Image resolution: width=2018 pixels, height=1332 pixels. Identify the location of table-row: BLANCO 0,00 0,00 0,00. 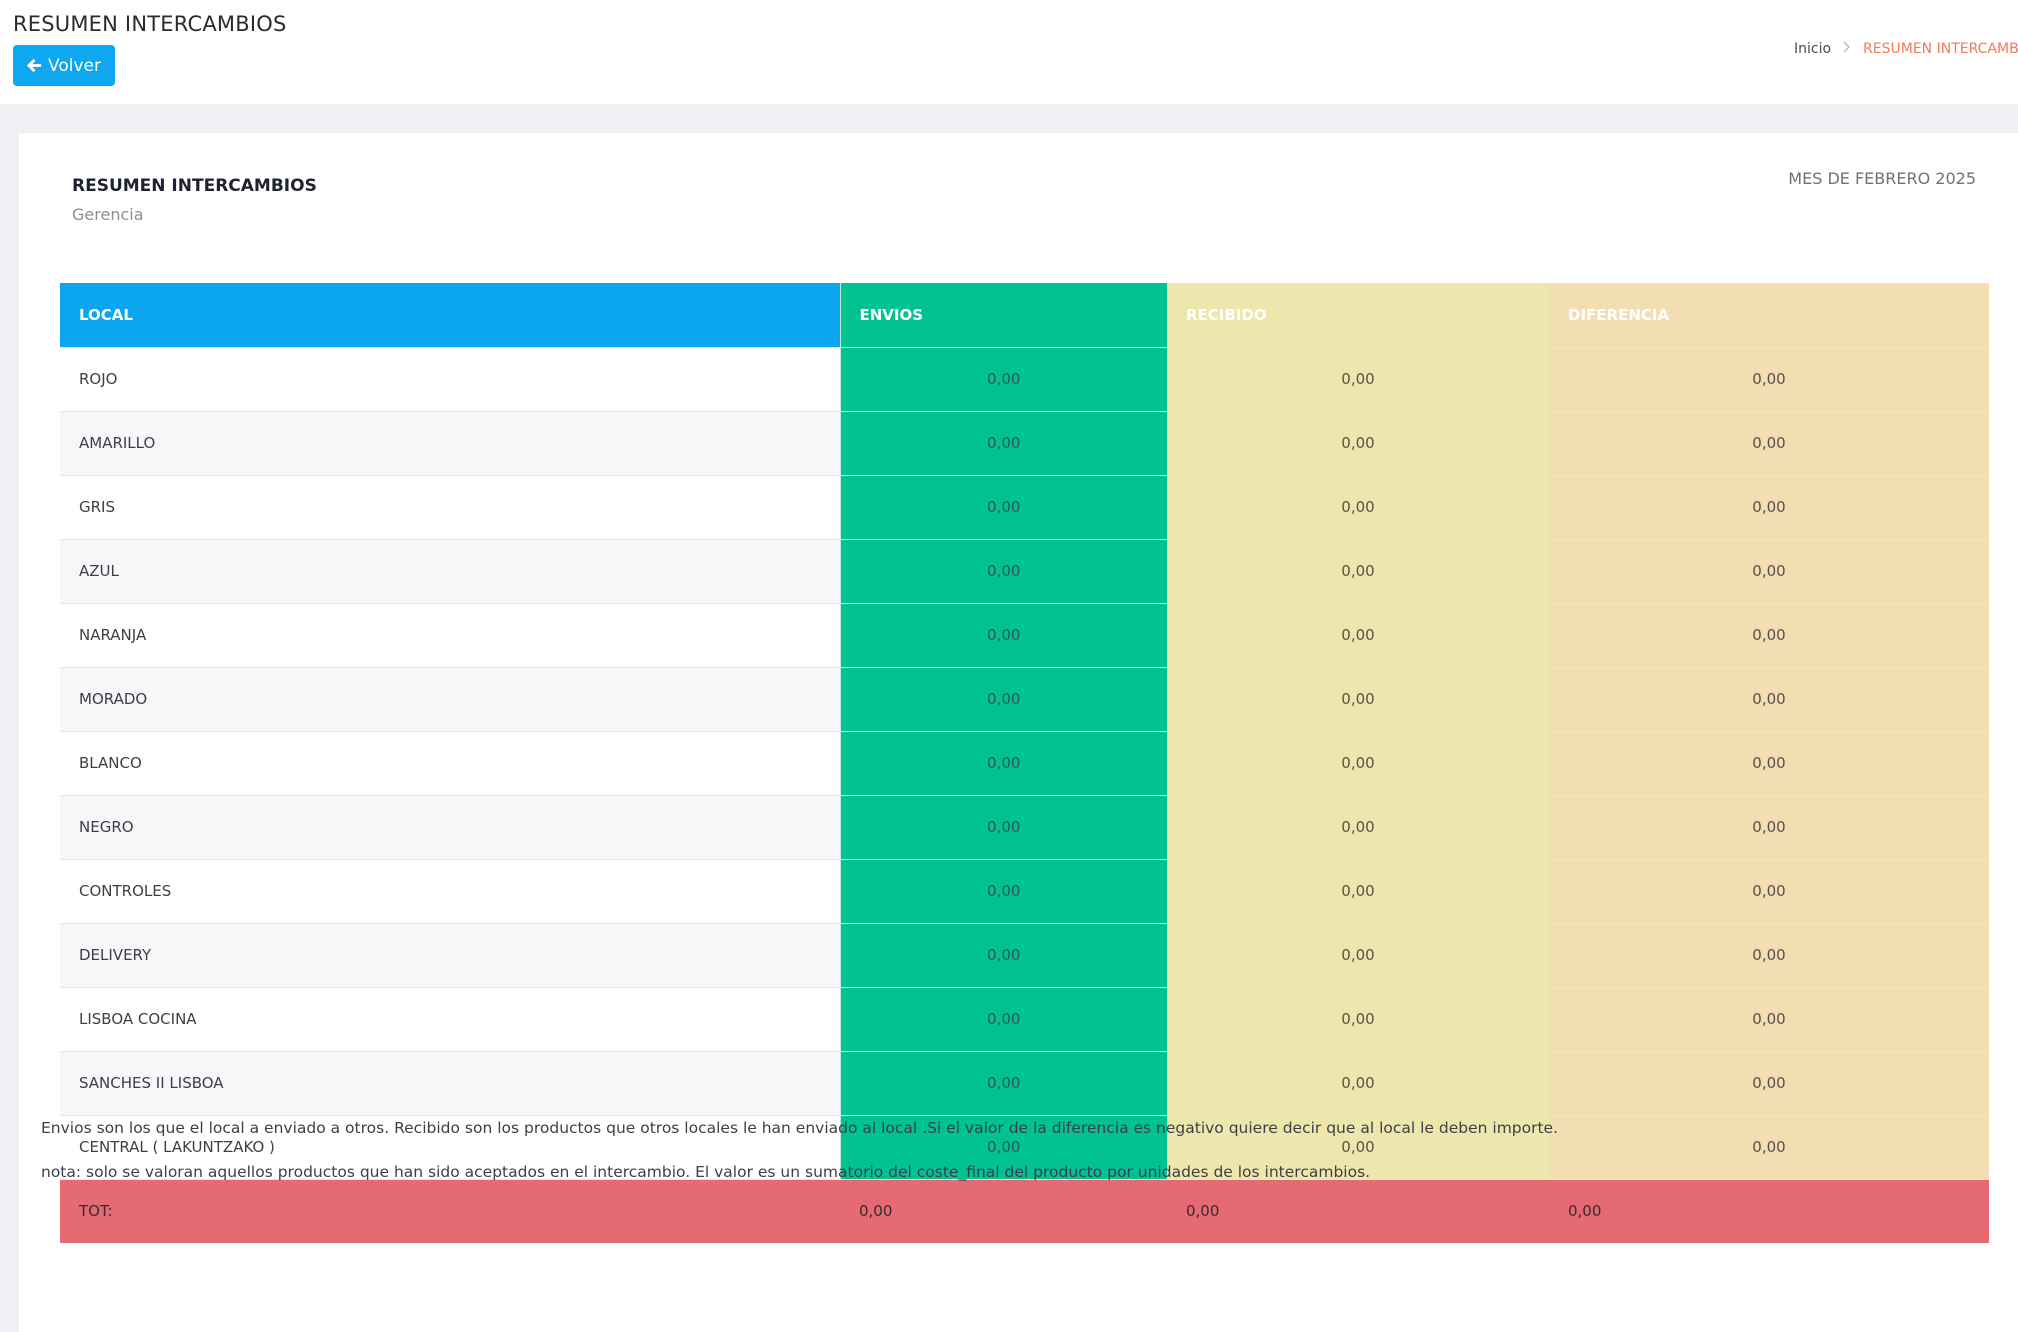
(1024, 763).